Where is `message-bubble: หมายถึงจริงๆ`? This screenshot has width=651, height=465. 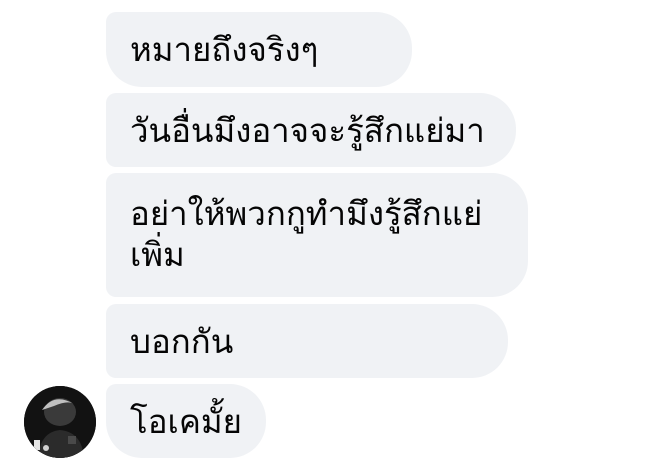
message-bubble: หมายถึงจริงๆ is located at coordinates (259, 49).